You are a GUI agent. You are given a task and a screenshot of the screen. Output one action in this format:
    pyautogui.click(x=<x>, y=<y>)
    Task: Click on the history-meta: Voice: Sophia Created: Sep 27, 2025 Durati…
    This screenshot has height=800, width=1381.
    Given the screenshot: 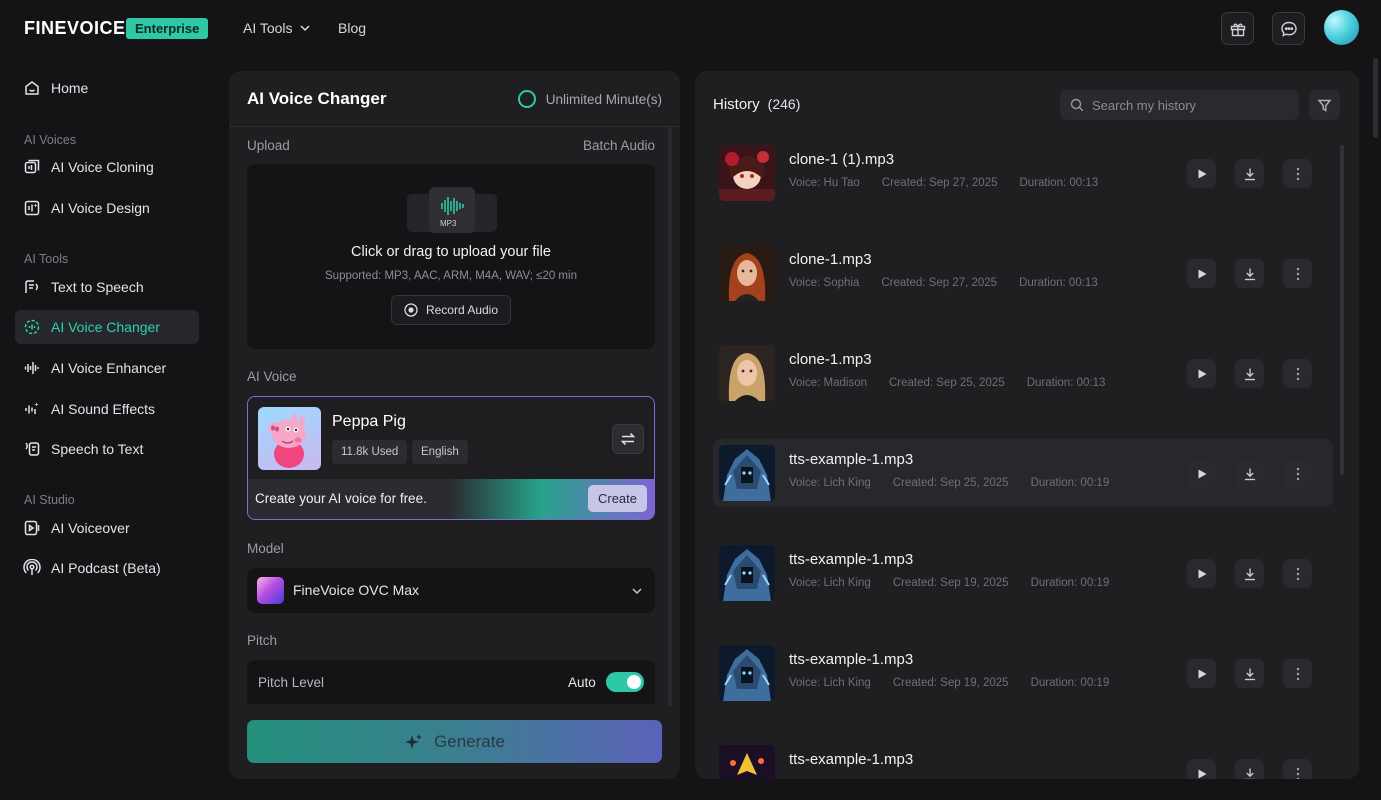 What is the action you would take?
    pyautogui.click(x=943, y=283)
    